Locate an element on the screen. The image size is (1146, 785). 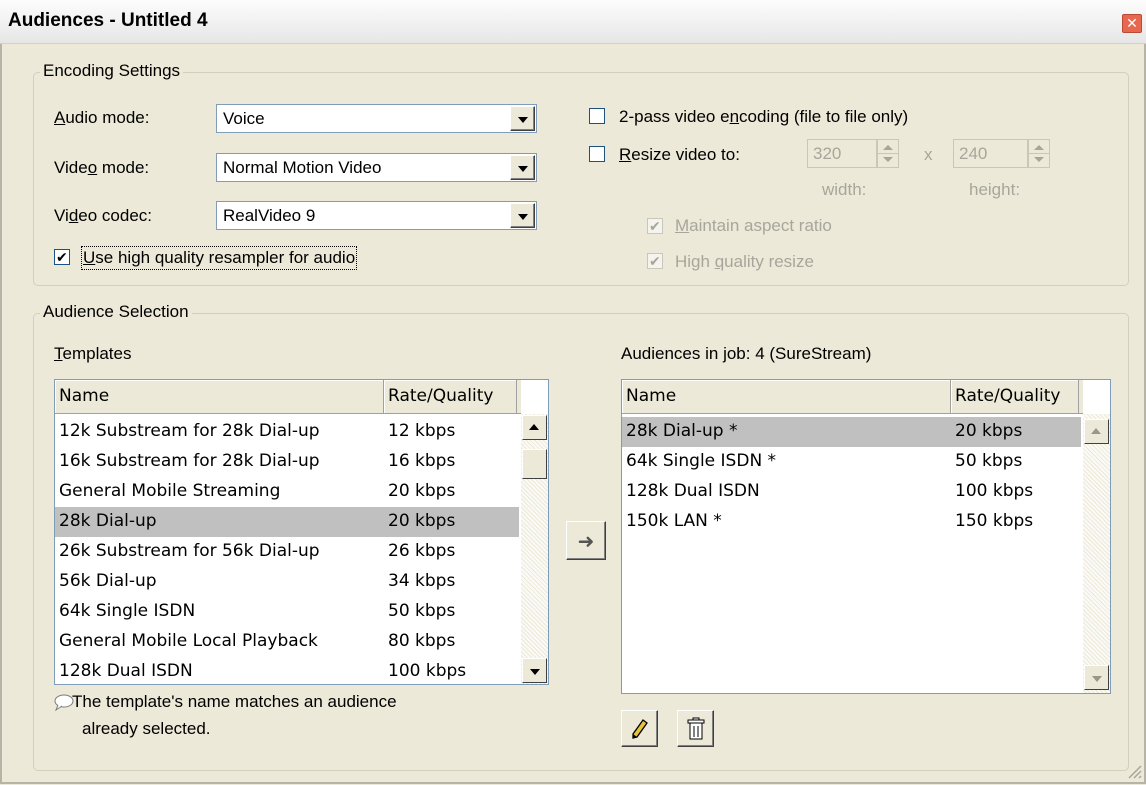
height-spinner is located at coordinates (1039, 153).